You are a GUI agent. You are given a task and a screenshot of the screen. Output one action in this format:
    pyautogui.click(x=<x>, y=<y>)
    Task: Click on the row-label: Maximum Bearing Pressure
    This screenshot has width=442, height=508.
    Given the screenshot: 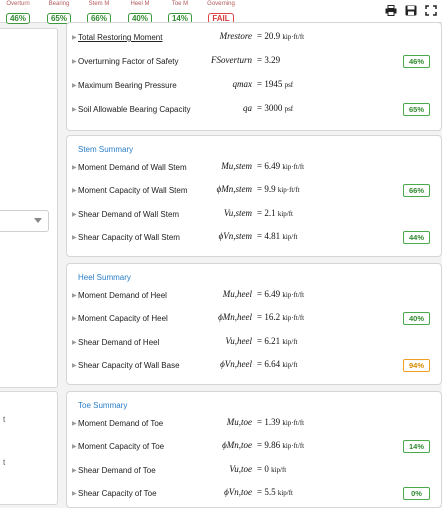 What is the action you would take?
    pyautogui.click(x=127, y=85)
    